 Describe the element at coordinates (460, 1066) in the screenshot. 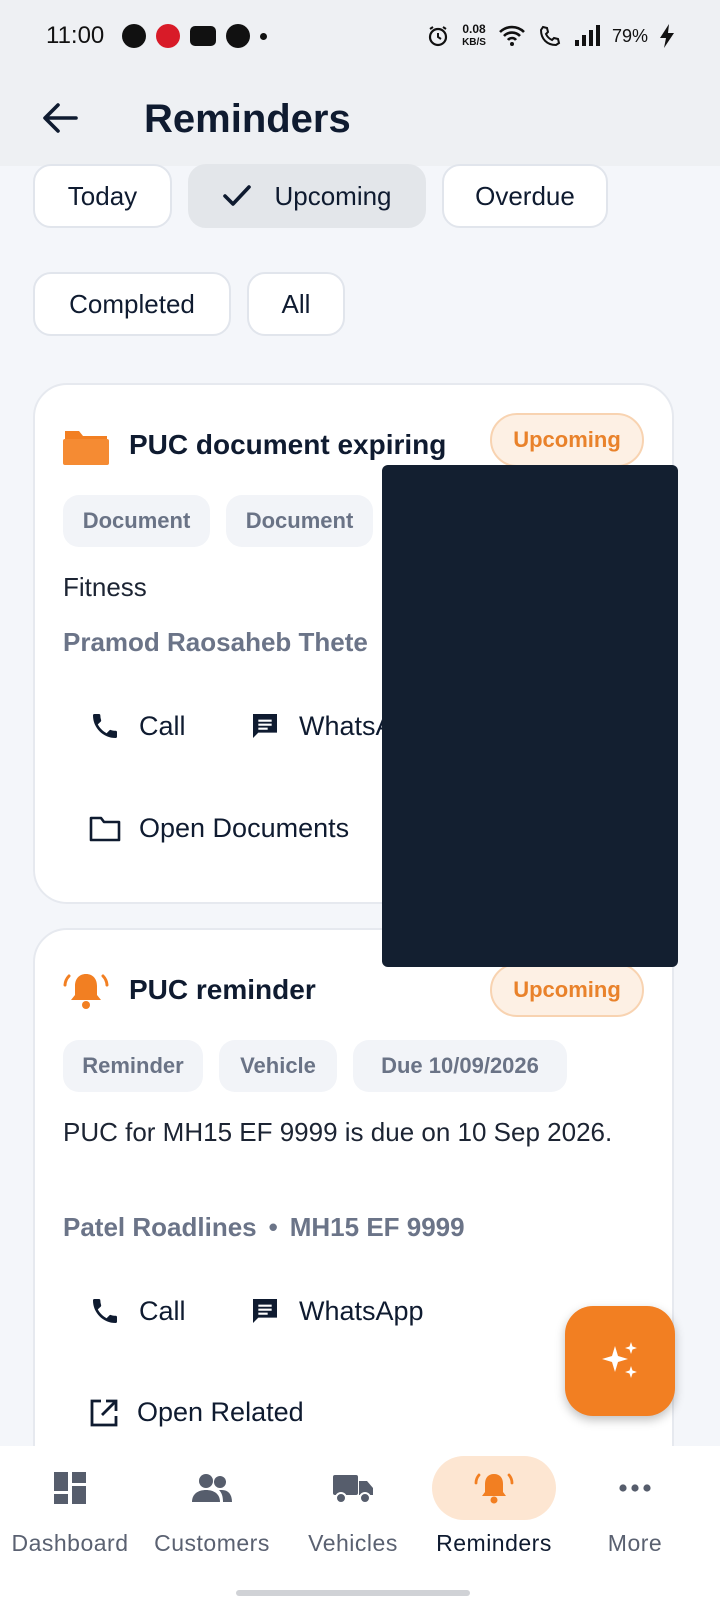

I see `tag: Due 10/09/2026` at that location.